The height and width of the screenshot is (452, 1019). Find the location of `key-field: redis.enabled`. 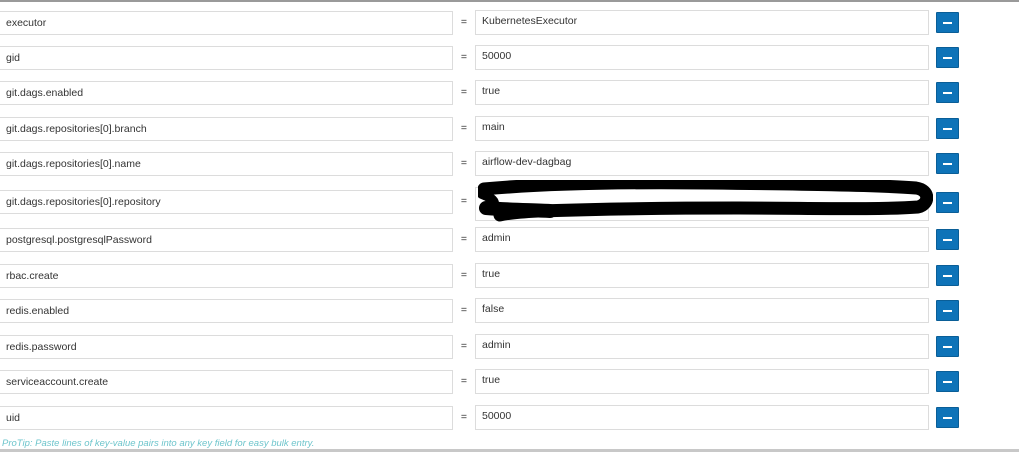

key-field: redis.enabled is located at coordinates (226, 311).